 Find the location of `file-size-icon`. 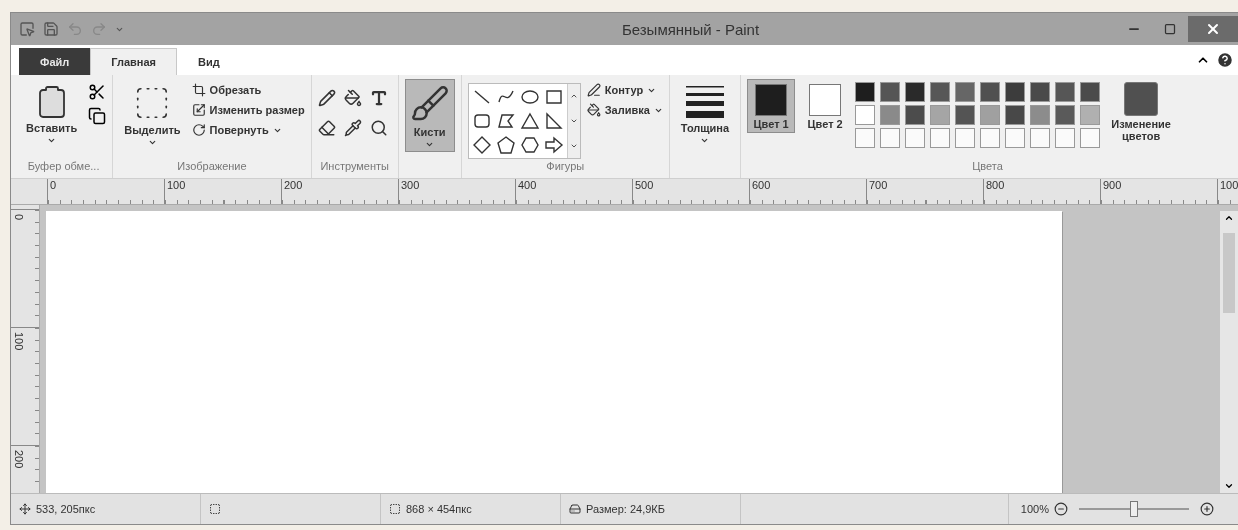

file-size-icon is located at coordinates (575, 509).